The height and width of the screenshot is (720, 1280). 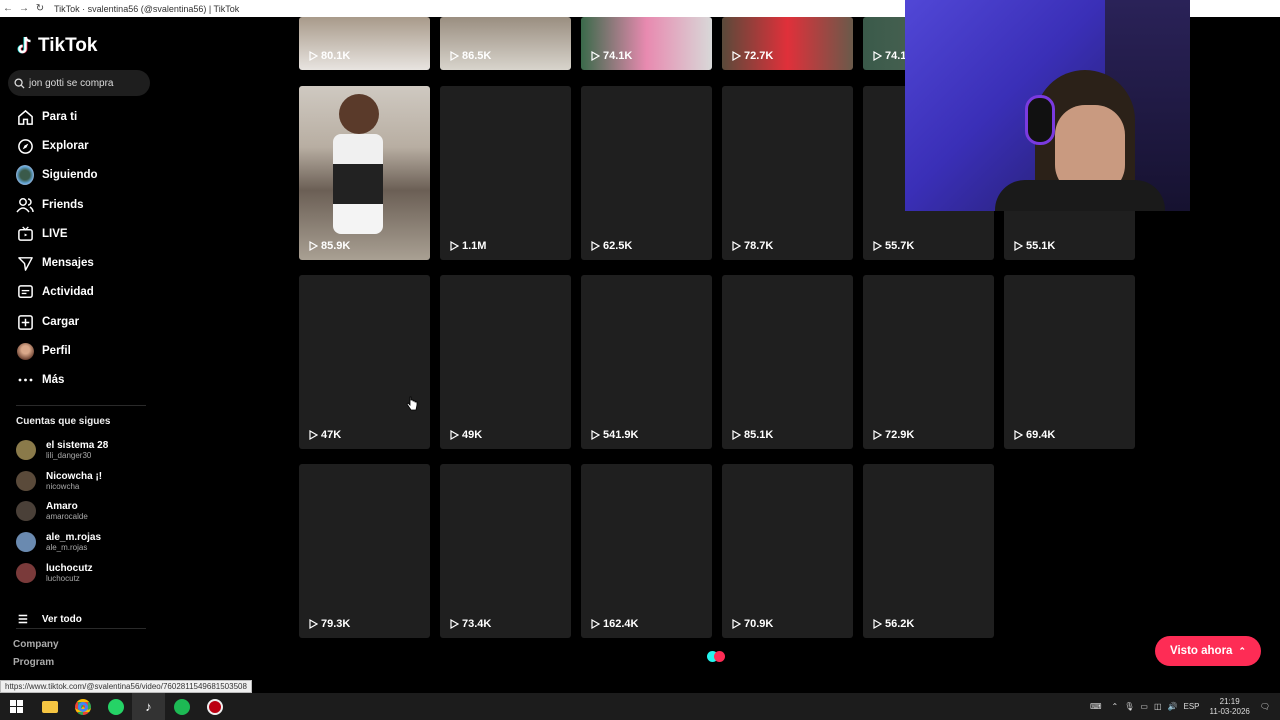 What do you see at coordinates (505, 173) in the screenshot?
I see `video-tile: 1.1M` at bounding box center [505, 173].